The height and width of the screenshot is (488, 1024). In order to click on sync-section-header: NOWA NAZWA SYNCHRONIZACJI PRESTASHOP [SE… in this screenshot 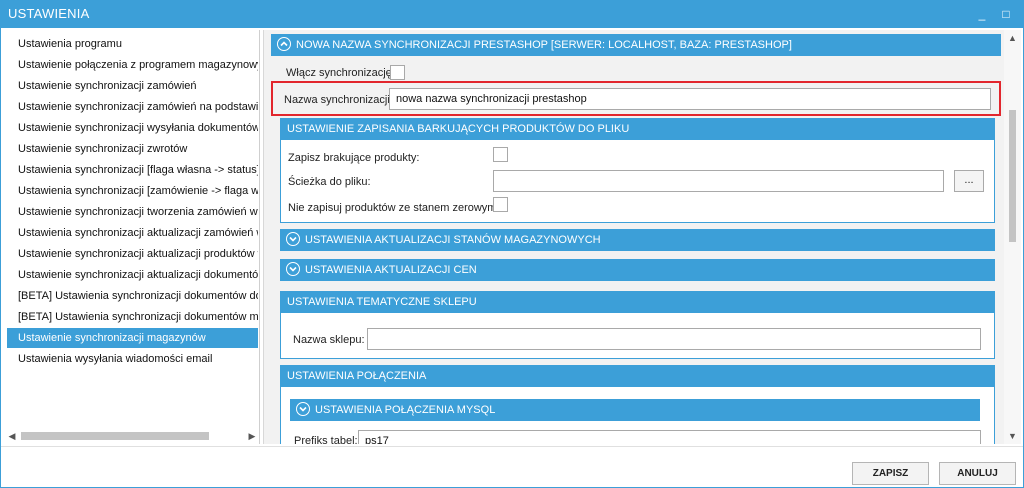, I will do `click(636, 45)`.